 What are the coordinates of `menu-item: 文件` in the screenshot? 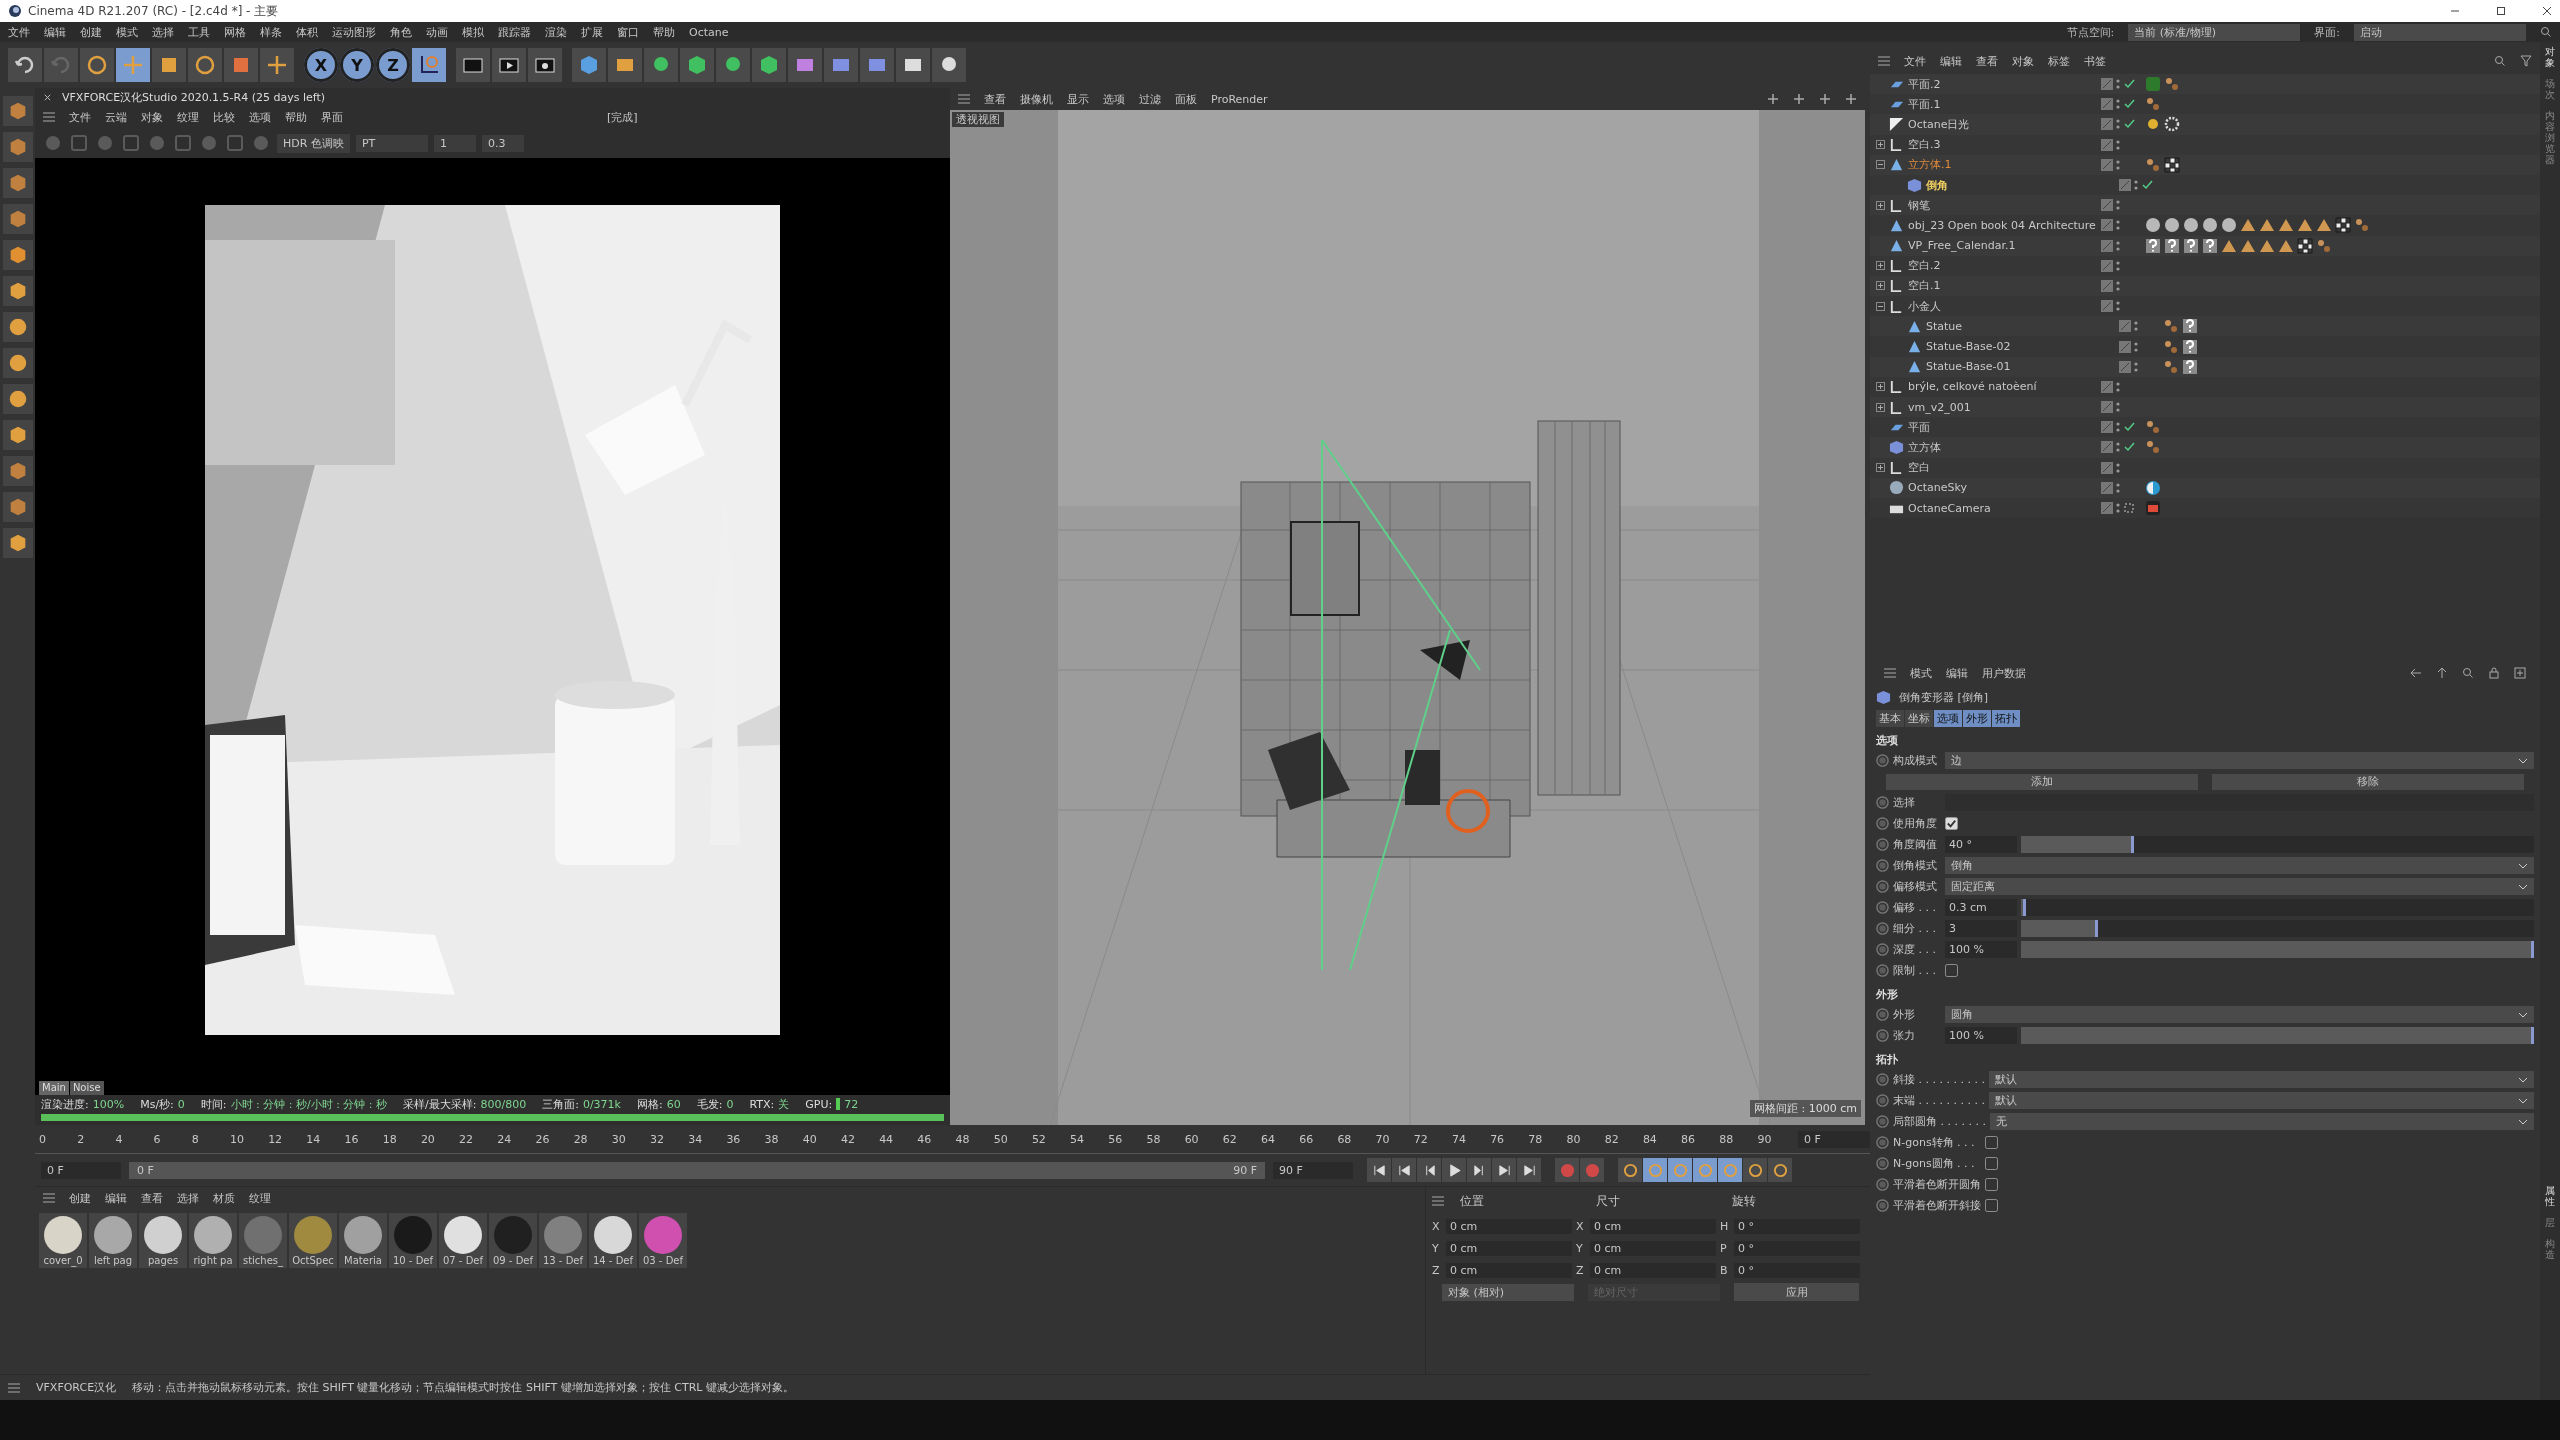 It's located at (80, 117).